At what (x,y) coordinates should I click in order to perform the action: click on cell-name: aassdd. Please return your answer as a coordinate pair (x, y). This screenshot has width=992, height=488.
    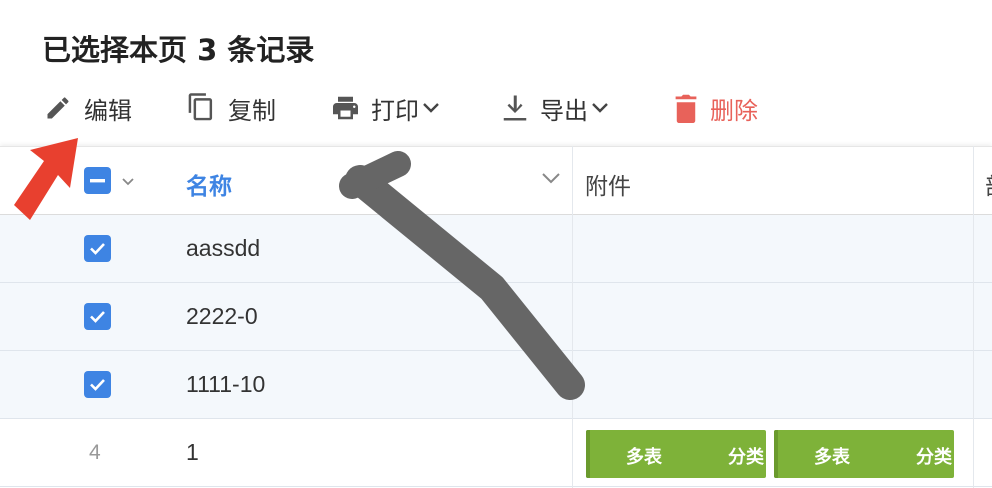
    Looking at the image, I should click on (223, 248).